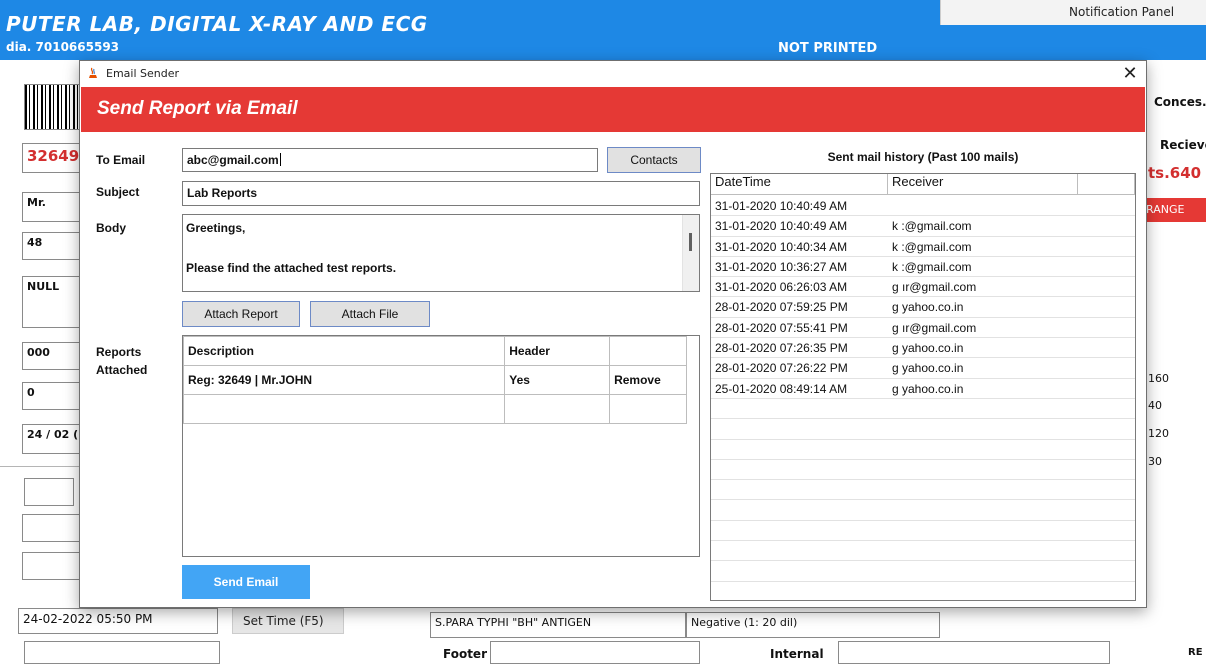  Describe the element at coordinates (344, 351) in the screenshot. I see `column-header: Description` at that location.